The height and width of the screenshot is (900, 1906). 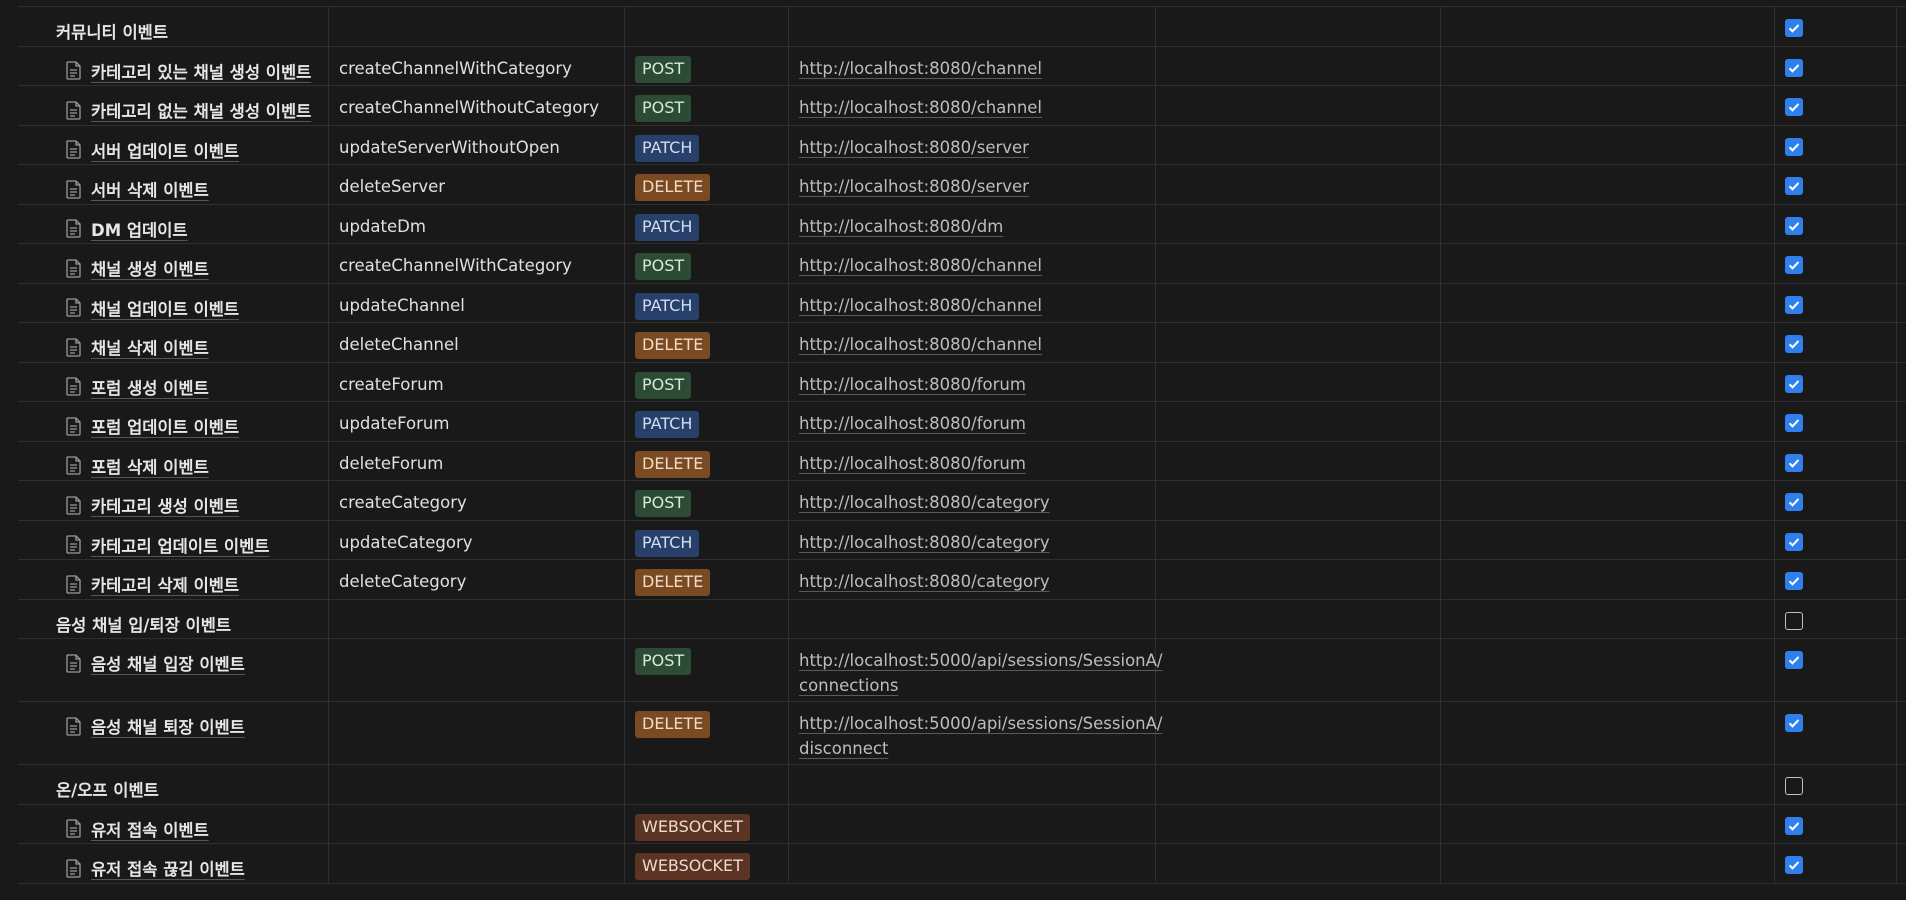 What do you see at coordinates (137, 829) in the screenshot?
I see `page-link: 유저 접속 이벤트` at bounding box center [137, 829].